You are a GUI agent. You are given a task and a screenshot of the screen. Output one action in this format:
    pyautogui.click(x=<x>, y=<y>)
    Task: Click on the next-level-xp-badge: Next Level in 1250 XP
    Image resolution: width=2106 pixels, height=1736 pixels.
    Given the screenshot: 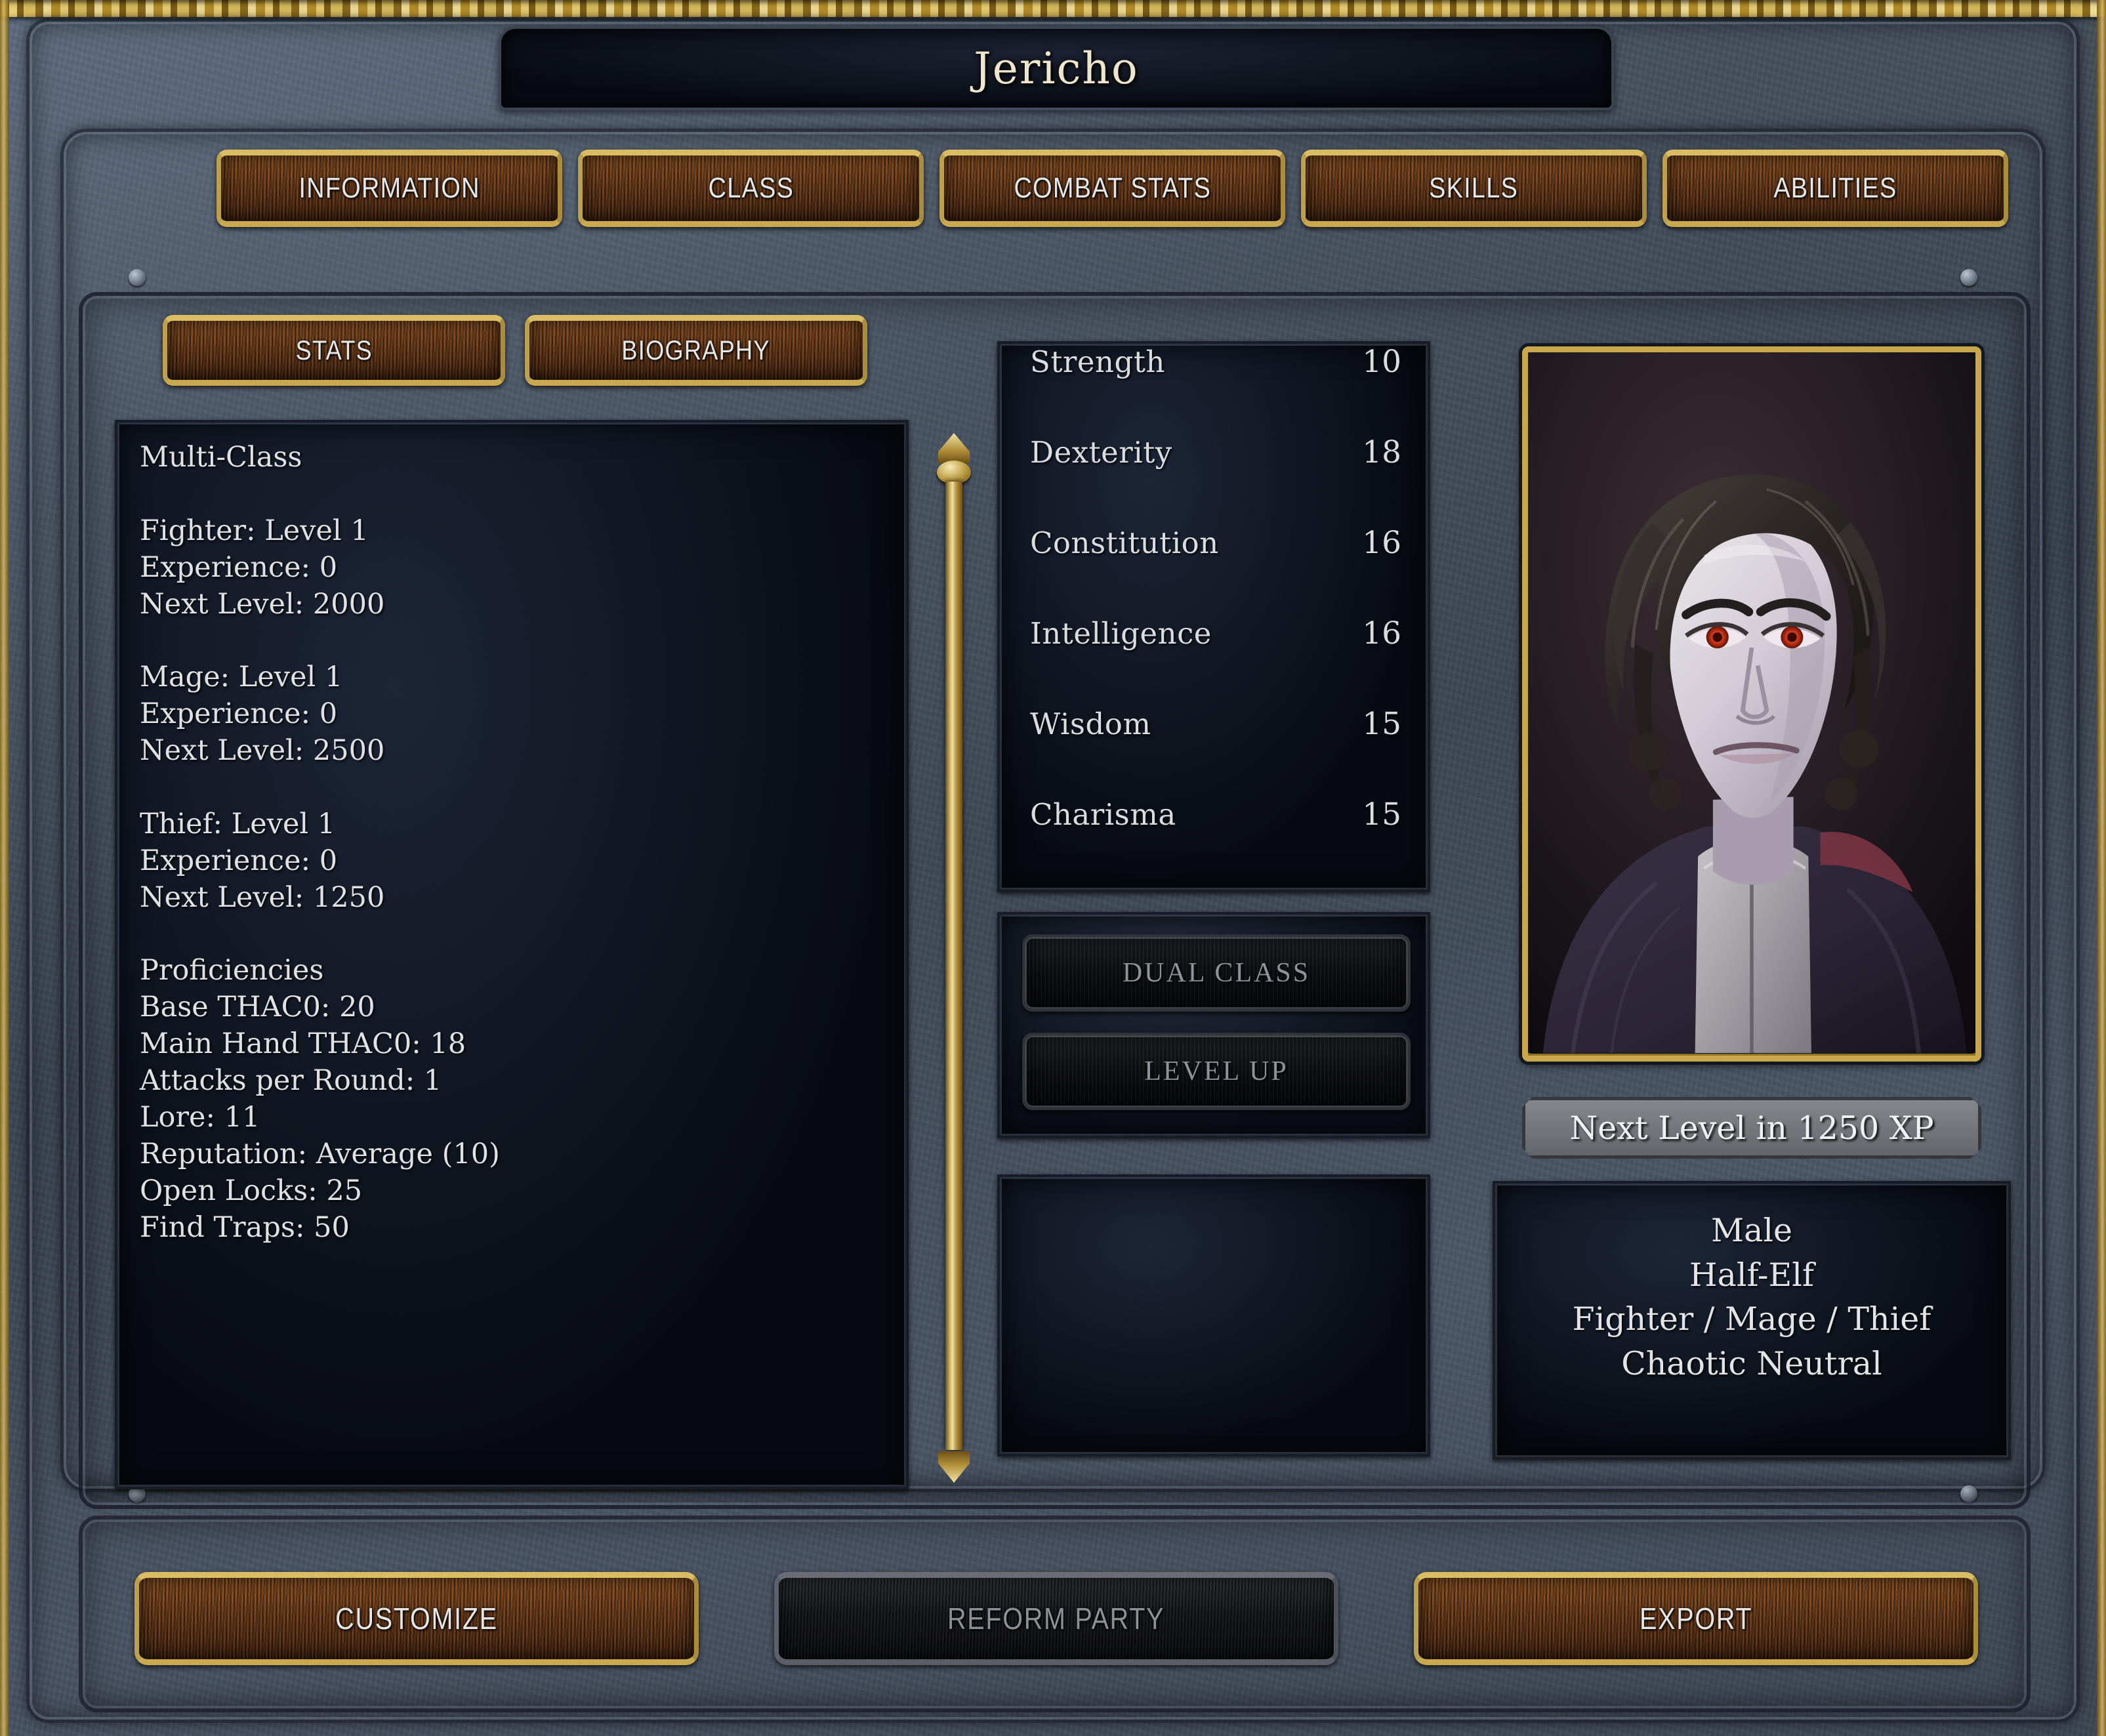 What is the action you would take?
    pyautogui.click(x=1751, y=1128)
    